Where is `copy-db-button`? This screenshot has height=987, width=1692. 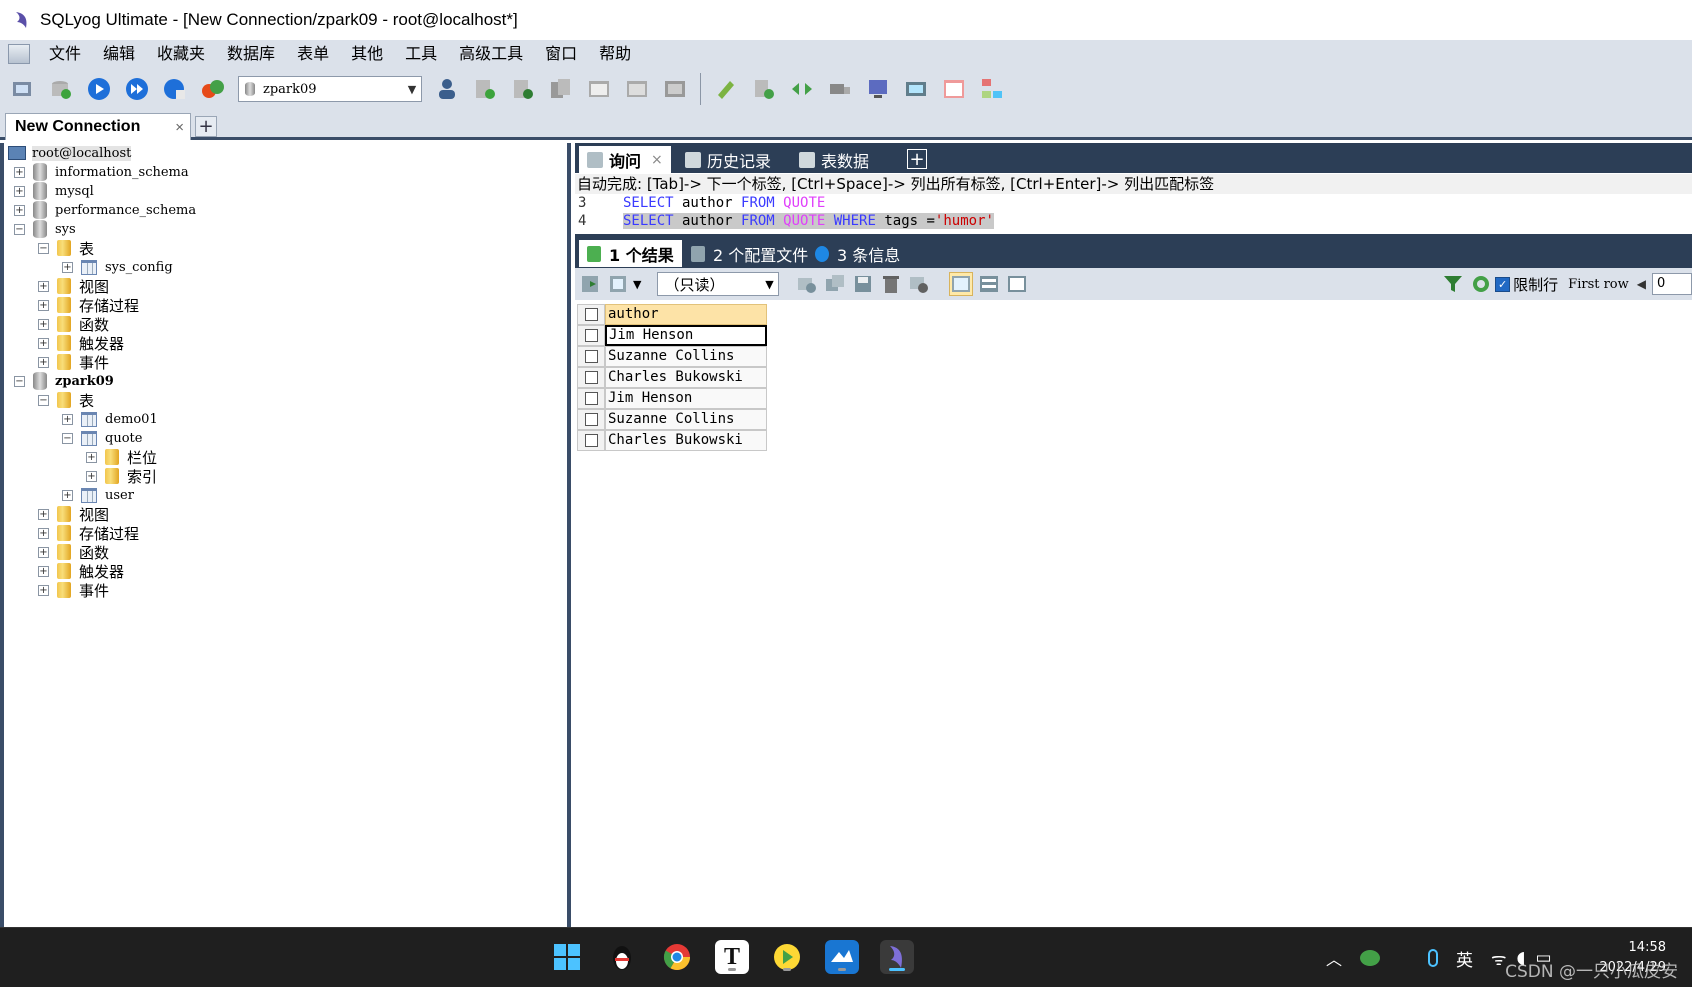
copy-db-button is located at coordinates (561, 89).